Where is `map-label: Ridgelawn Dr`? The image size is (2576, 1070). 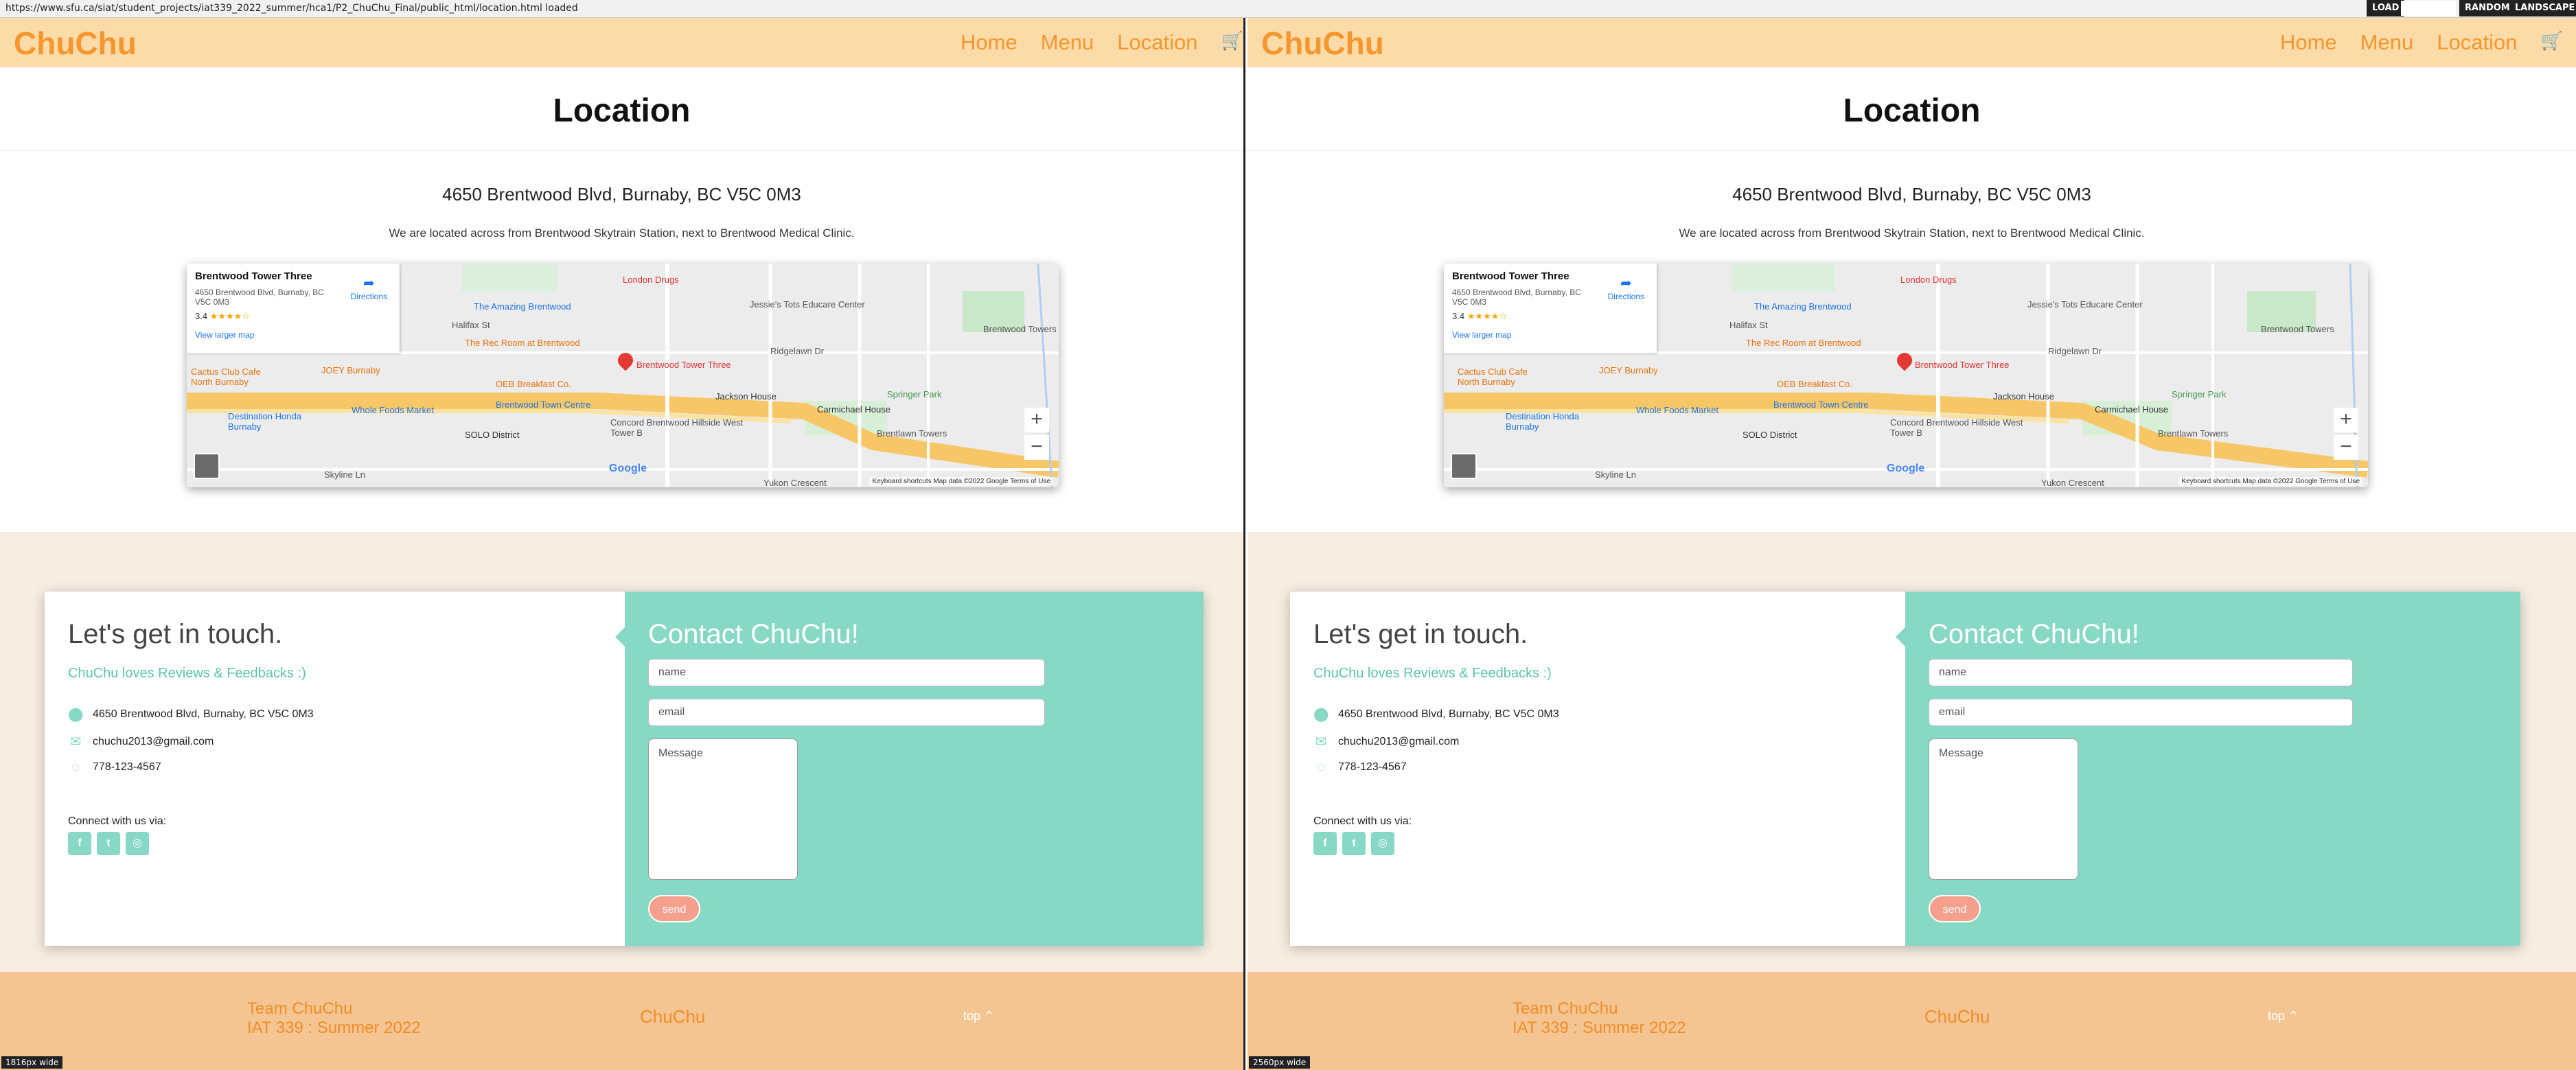 map-label: Ridgelawn Dr is located at coordinates (797, 351).